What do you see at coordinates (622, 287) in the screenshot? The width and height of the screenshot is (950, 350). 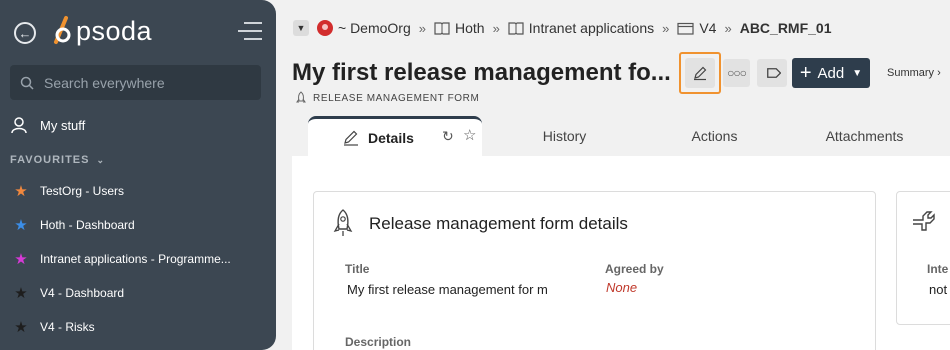 I see `agreed-by-value: None` at bounding box center [622, 287].